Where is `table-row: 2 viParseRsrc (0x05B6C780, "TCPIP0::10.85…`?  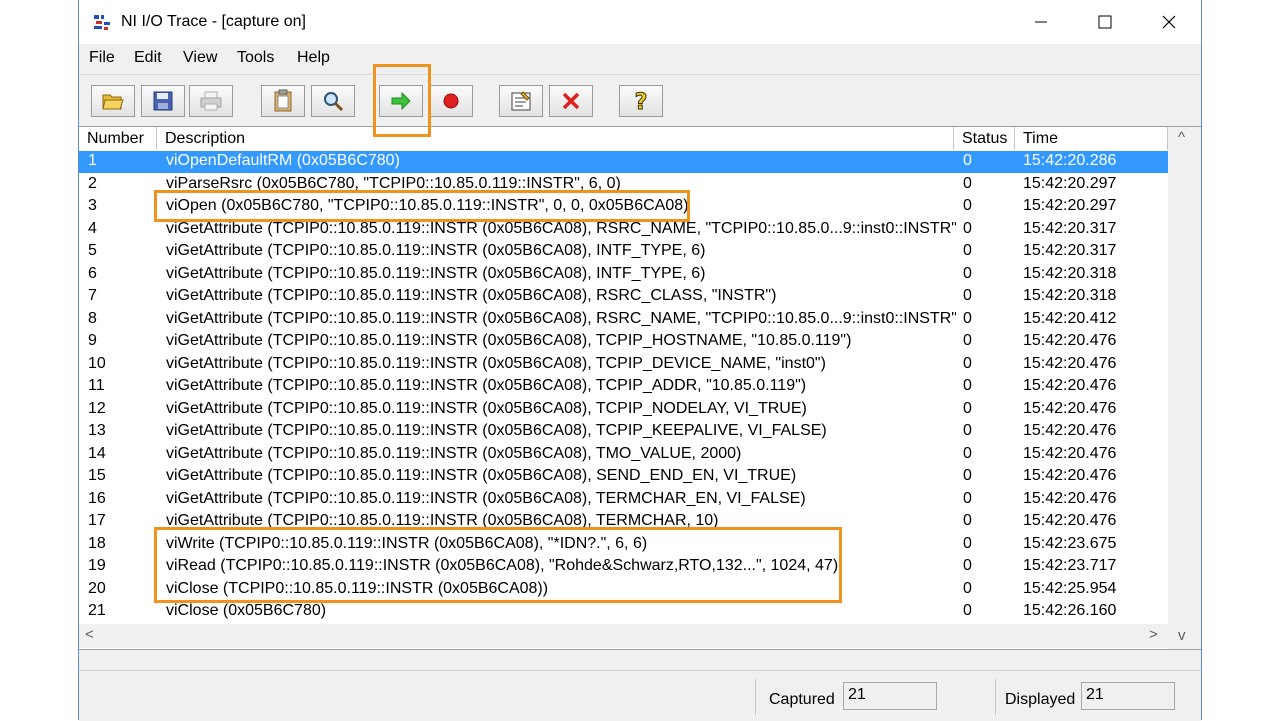
table-row: 2 viParseRsrc (0x05B6C780, "TCPIP0::10.85… is located at coordinates (623, 185).